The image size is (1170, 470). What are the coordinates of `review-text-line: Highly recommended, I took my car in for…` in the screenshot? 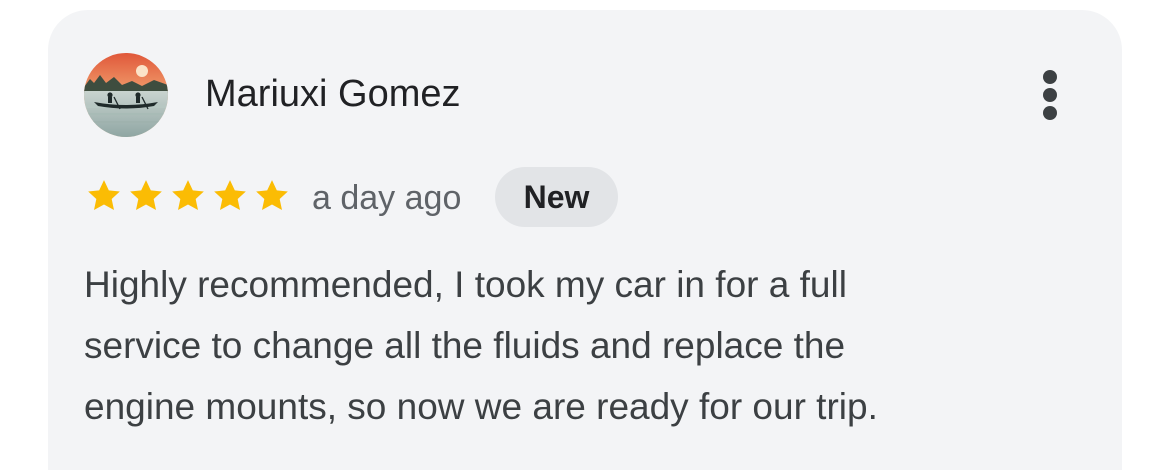 It's located at (465, 284).